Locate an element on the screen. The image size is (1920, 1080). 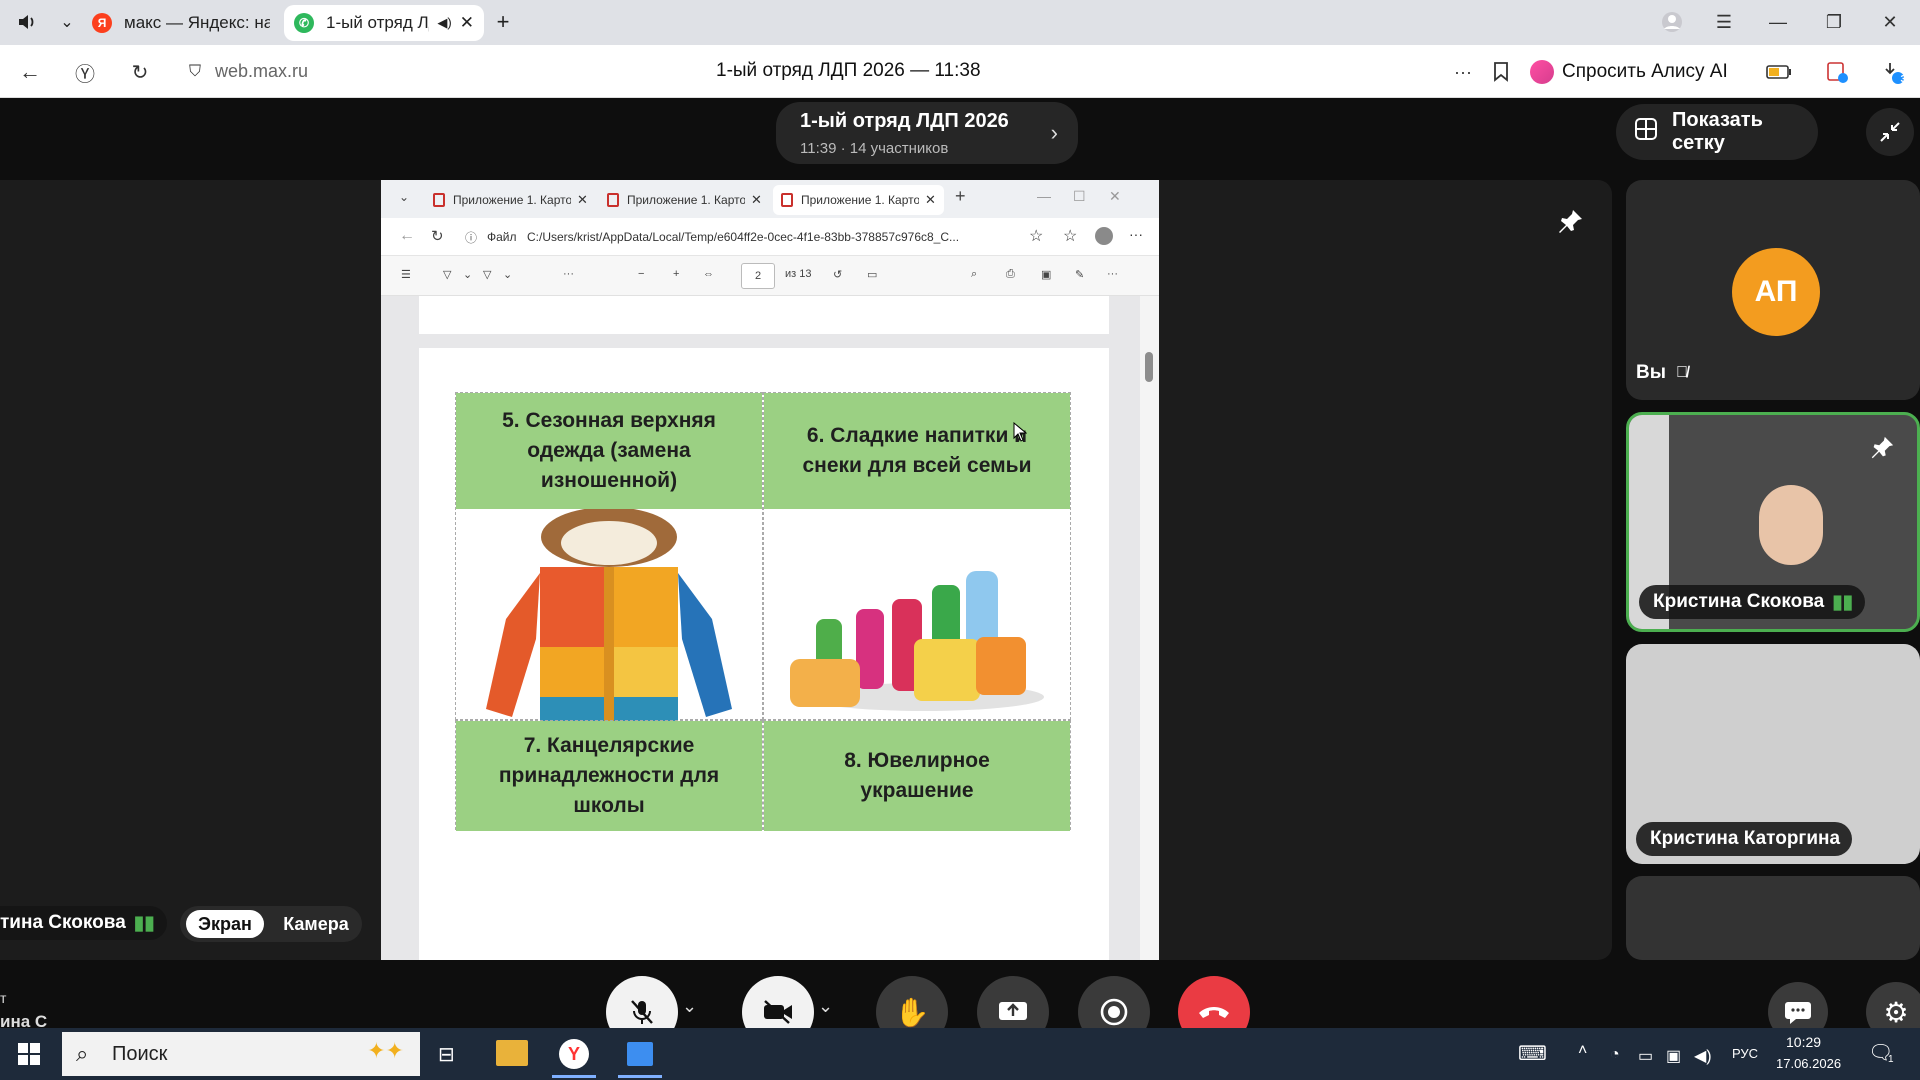
contents-icon: ☰ is located at coordinates (406, 274).